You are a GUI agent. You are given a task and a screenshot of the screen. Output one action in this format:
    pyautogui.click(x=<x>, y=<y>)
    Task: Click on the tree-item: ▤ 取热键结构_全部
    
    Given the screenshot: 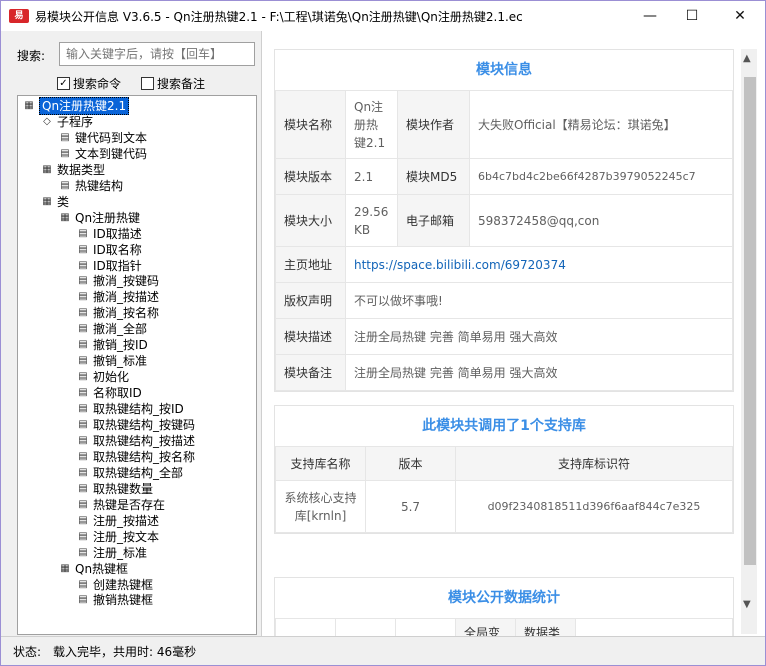 What is the action you would take?
    pyautogui.click(x=129, y=473)
    